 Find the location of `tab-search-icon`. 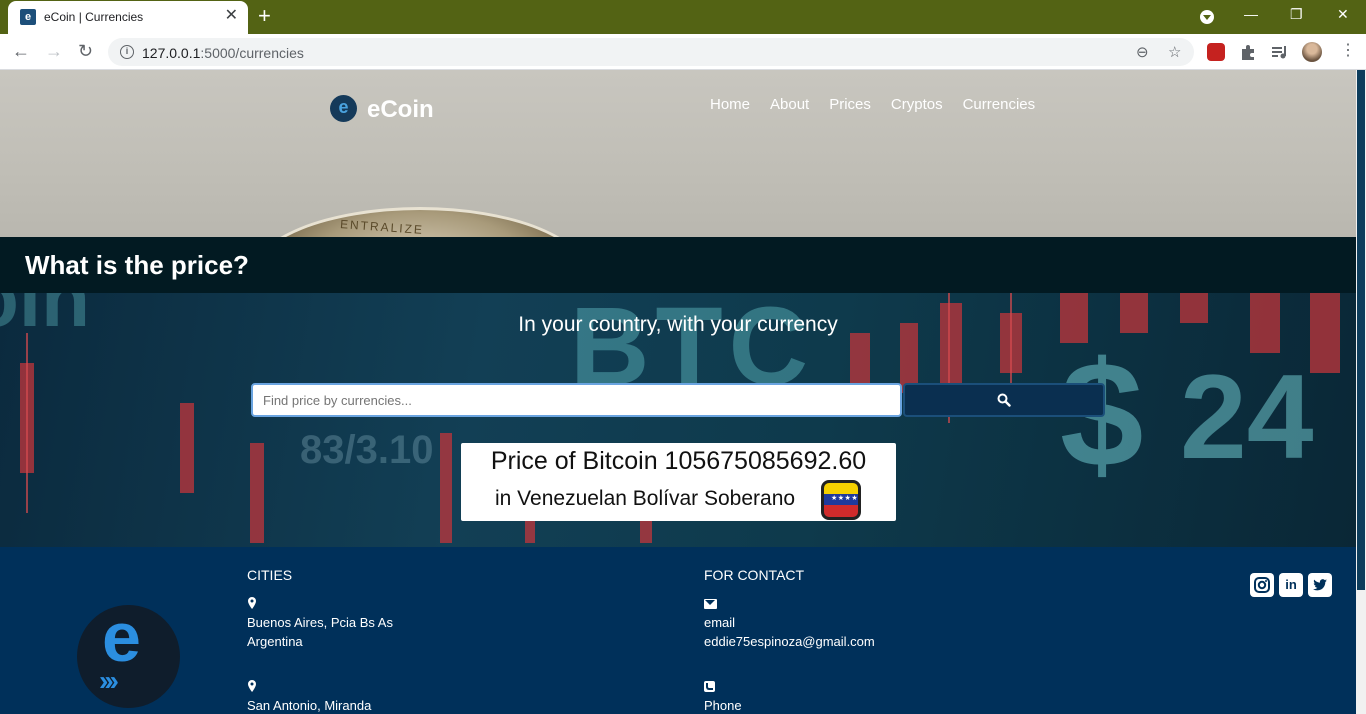

tab-search-icon is located at coordinates (1207, 17).